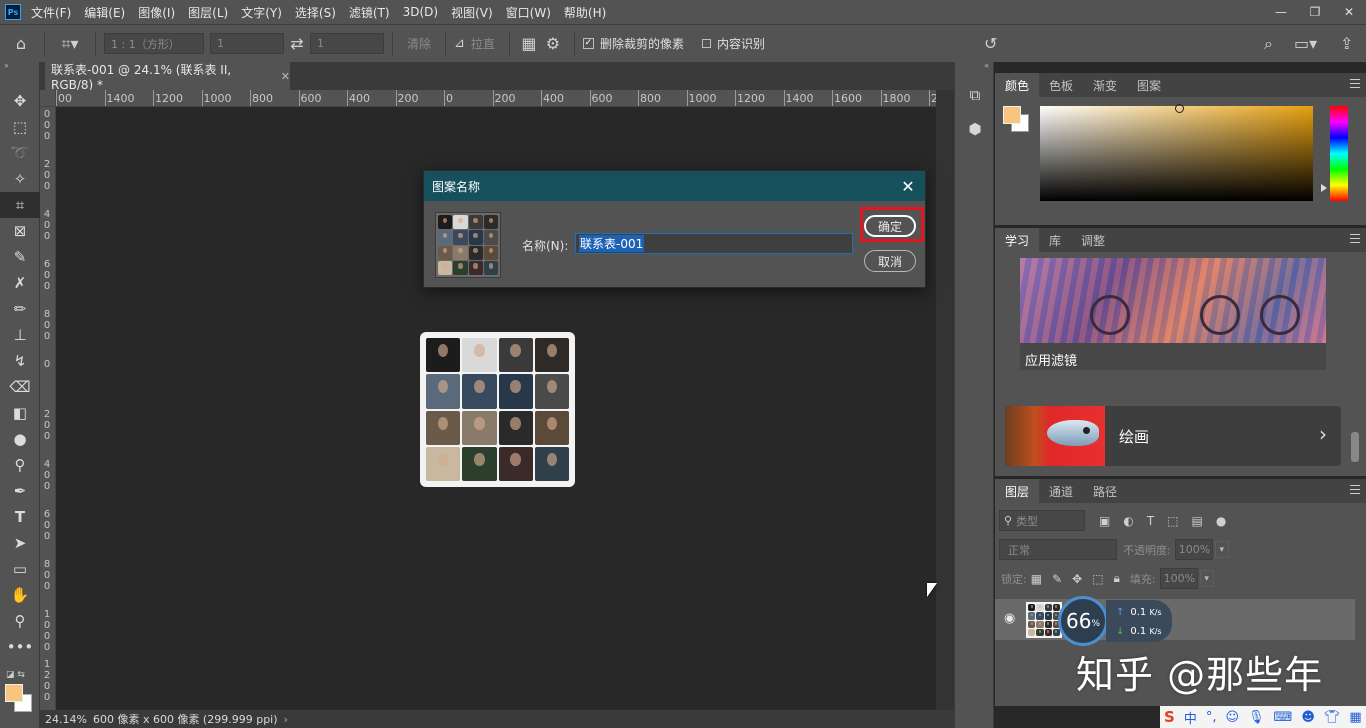  Describe the element at coordinates (1105, 85) in the screenshot. I see `tab-gradients: 渐变` at that location.